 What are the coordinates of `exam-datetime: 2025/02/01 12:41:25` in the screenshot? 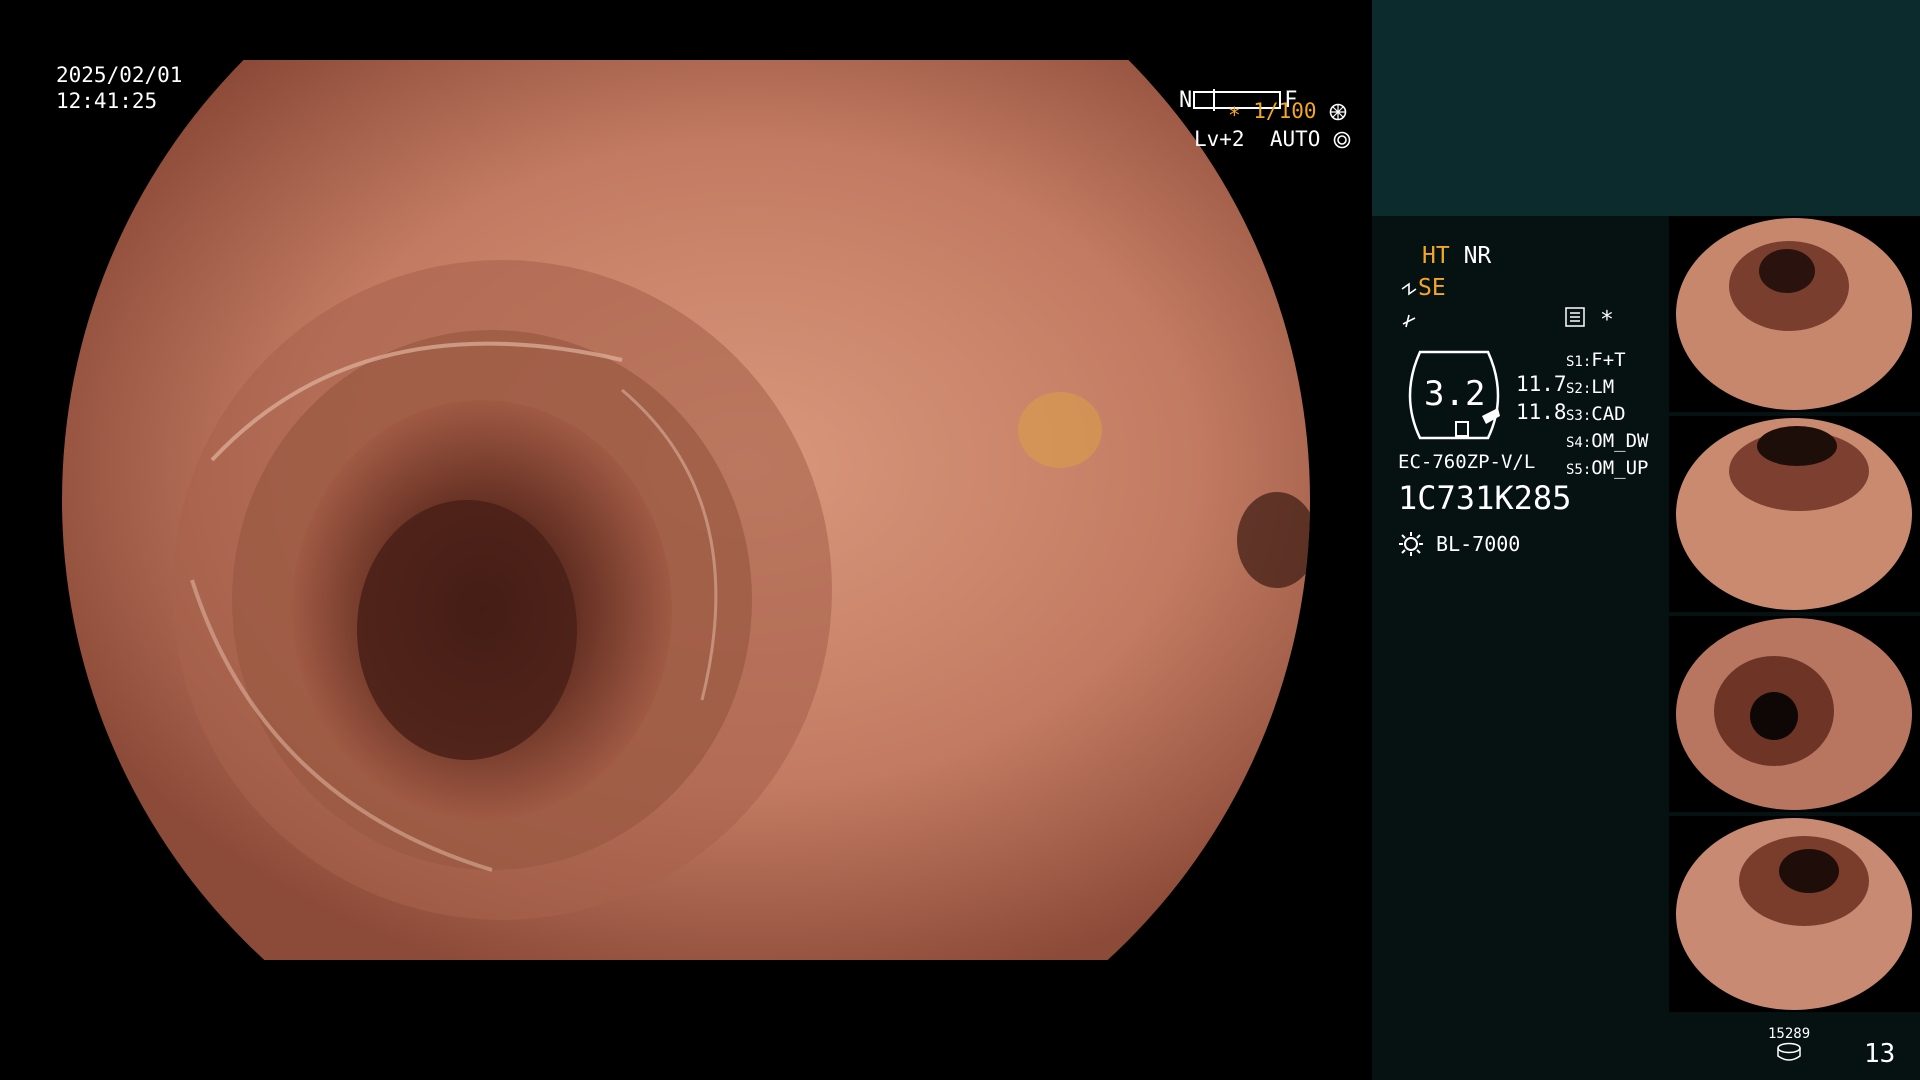 It's located at (119, 88).